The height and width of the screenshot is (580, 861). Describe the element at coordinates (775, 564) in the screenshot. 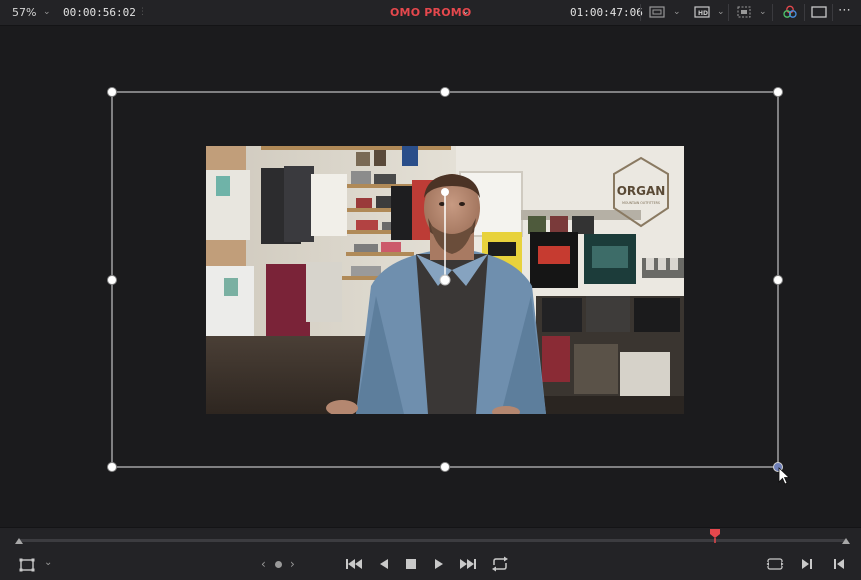

I see `match-frame-icon` at that location.